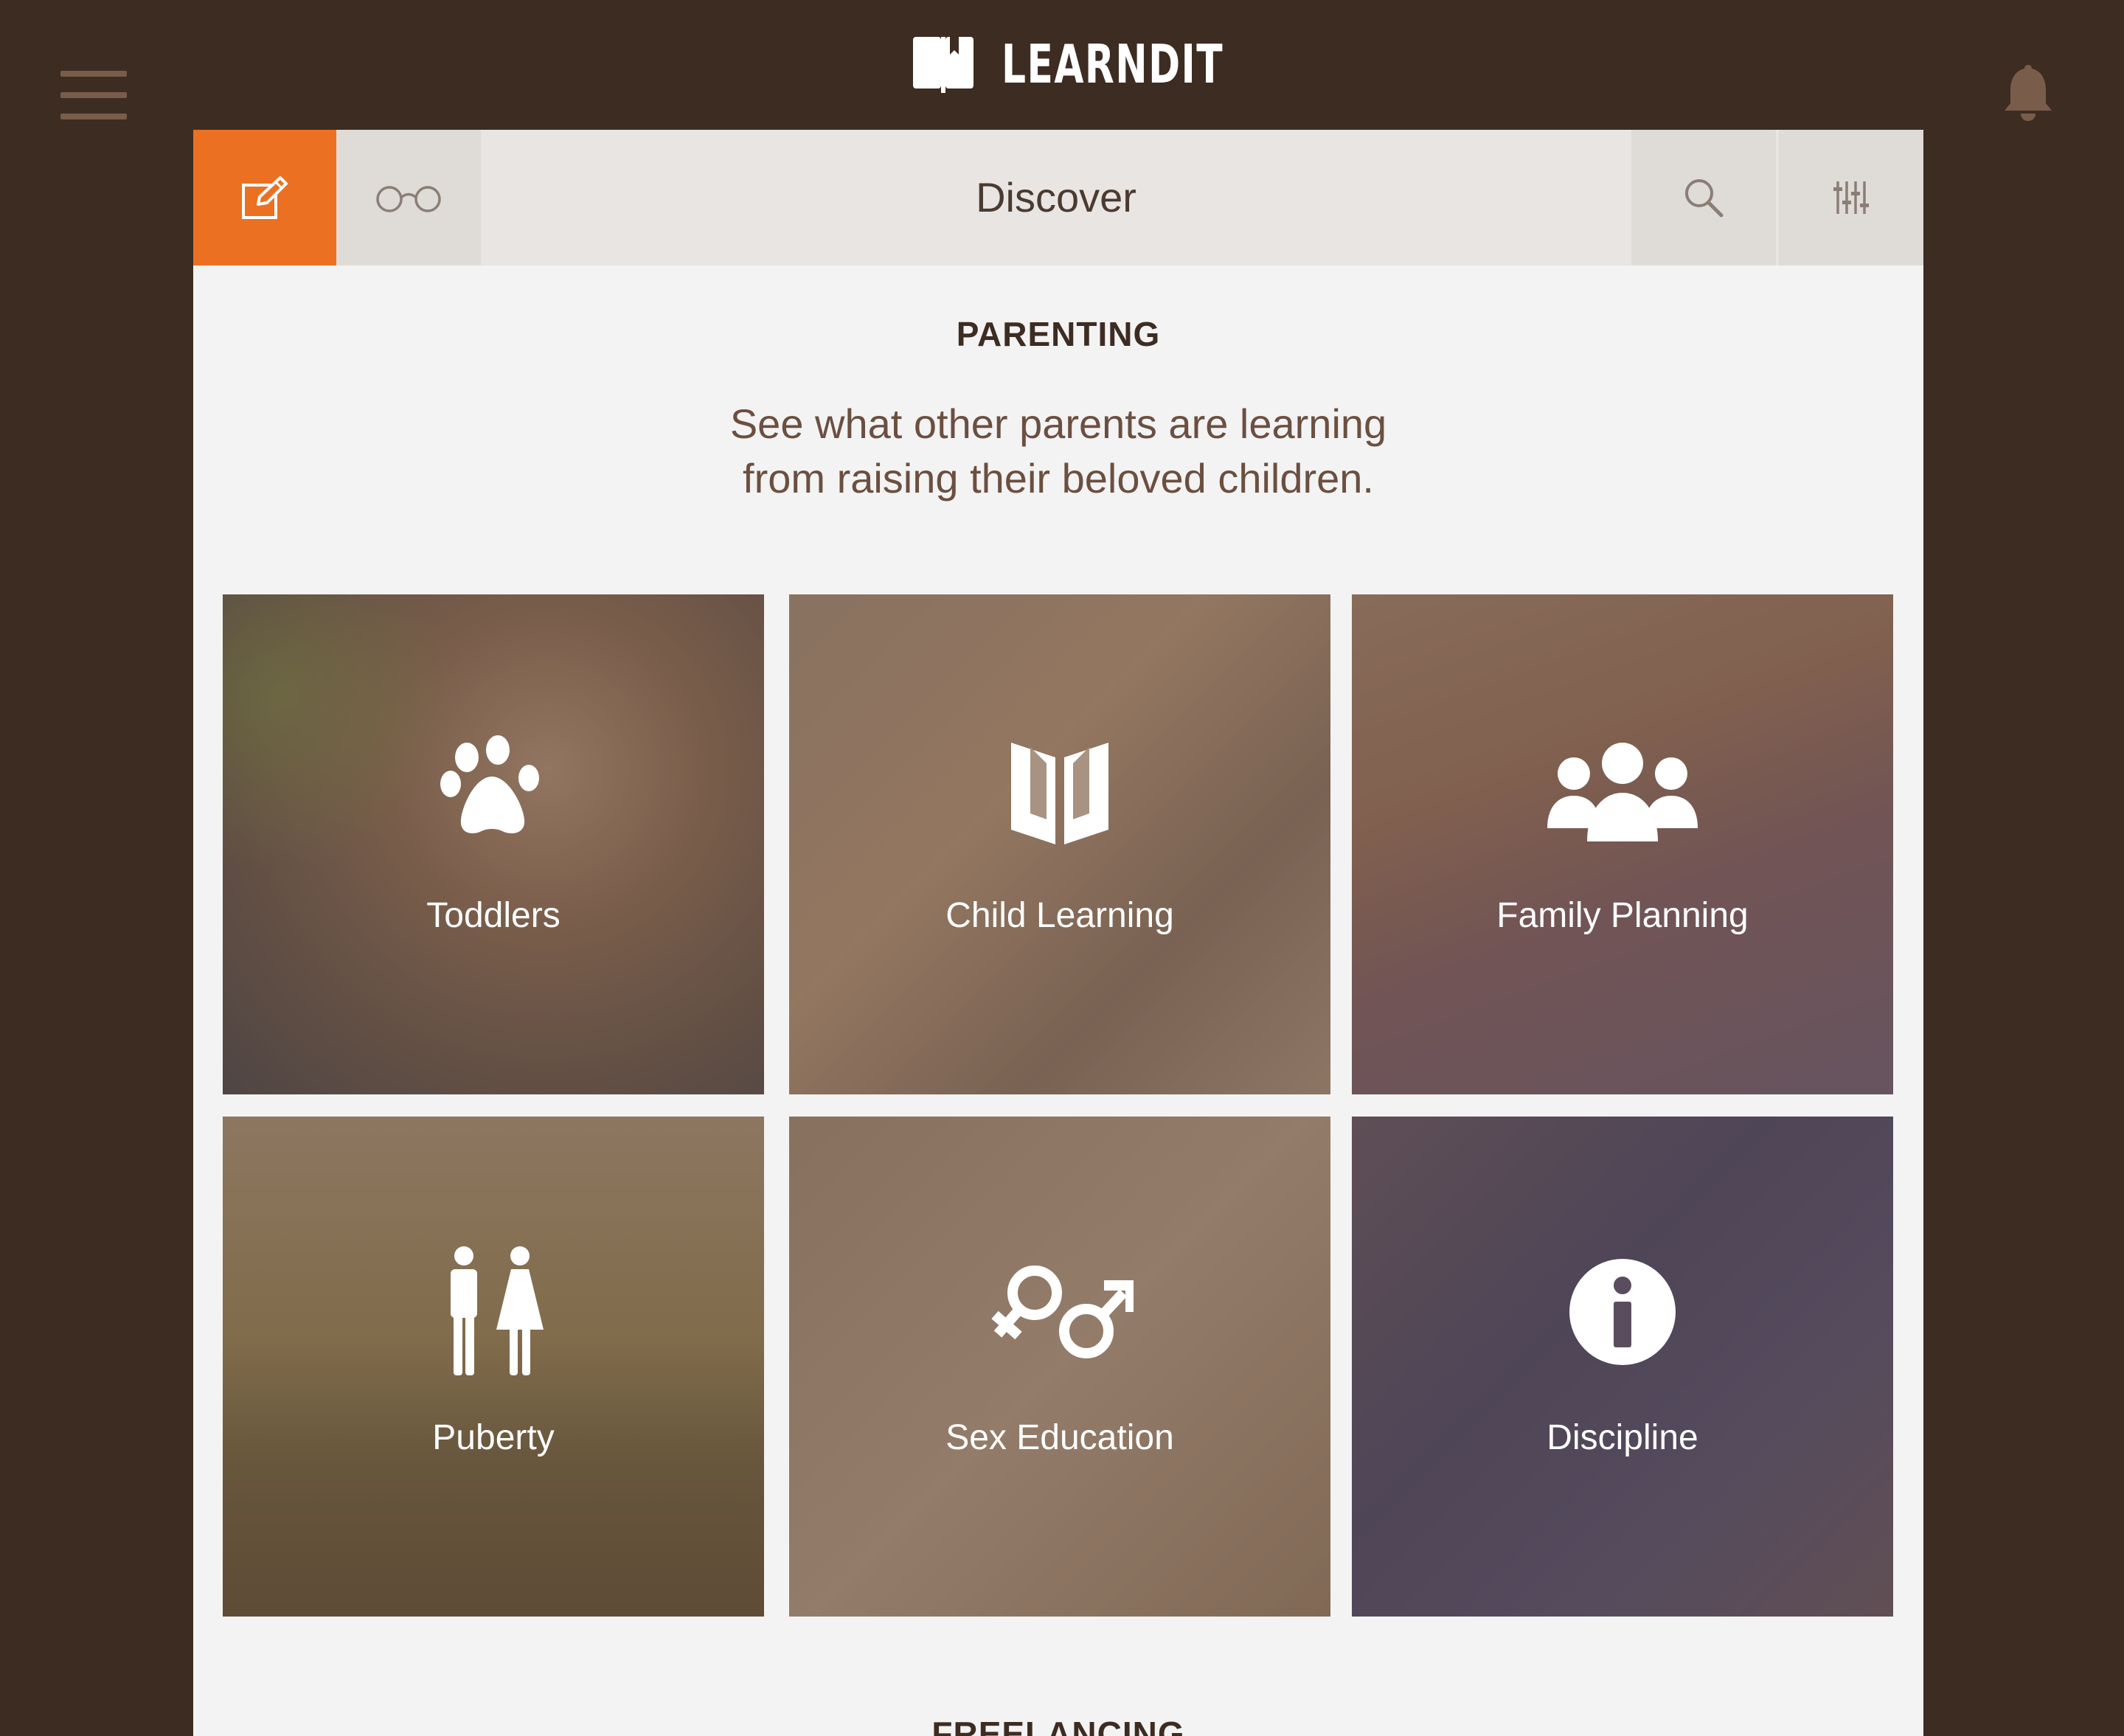  I want to click on subtitle-line-1: See what other parents are learning, so click(1058, 423).